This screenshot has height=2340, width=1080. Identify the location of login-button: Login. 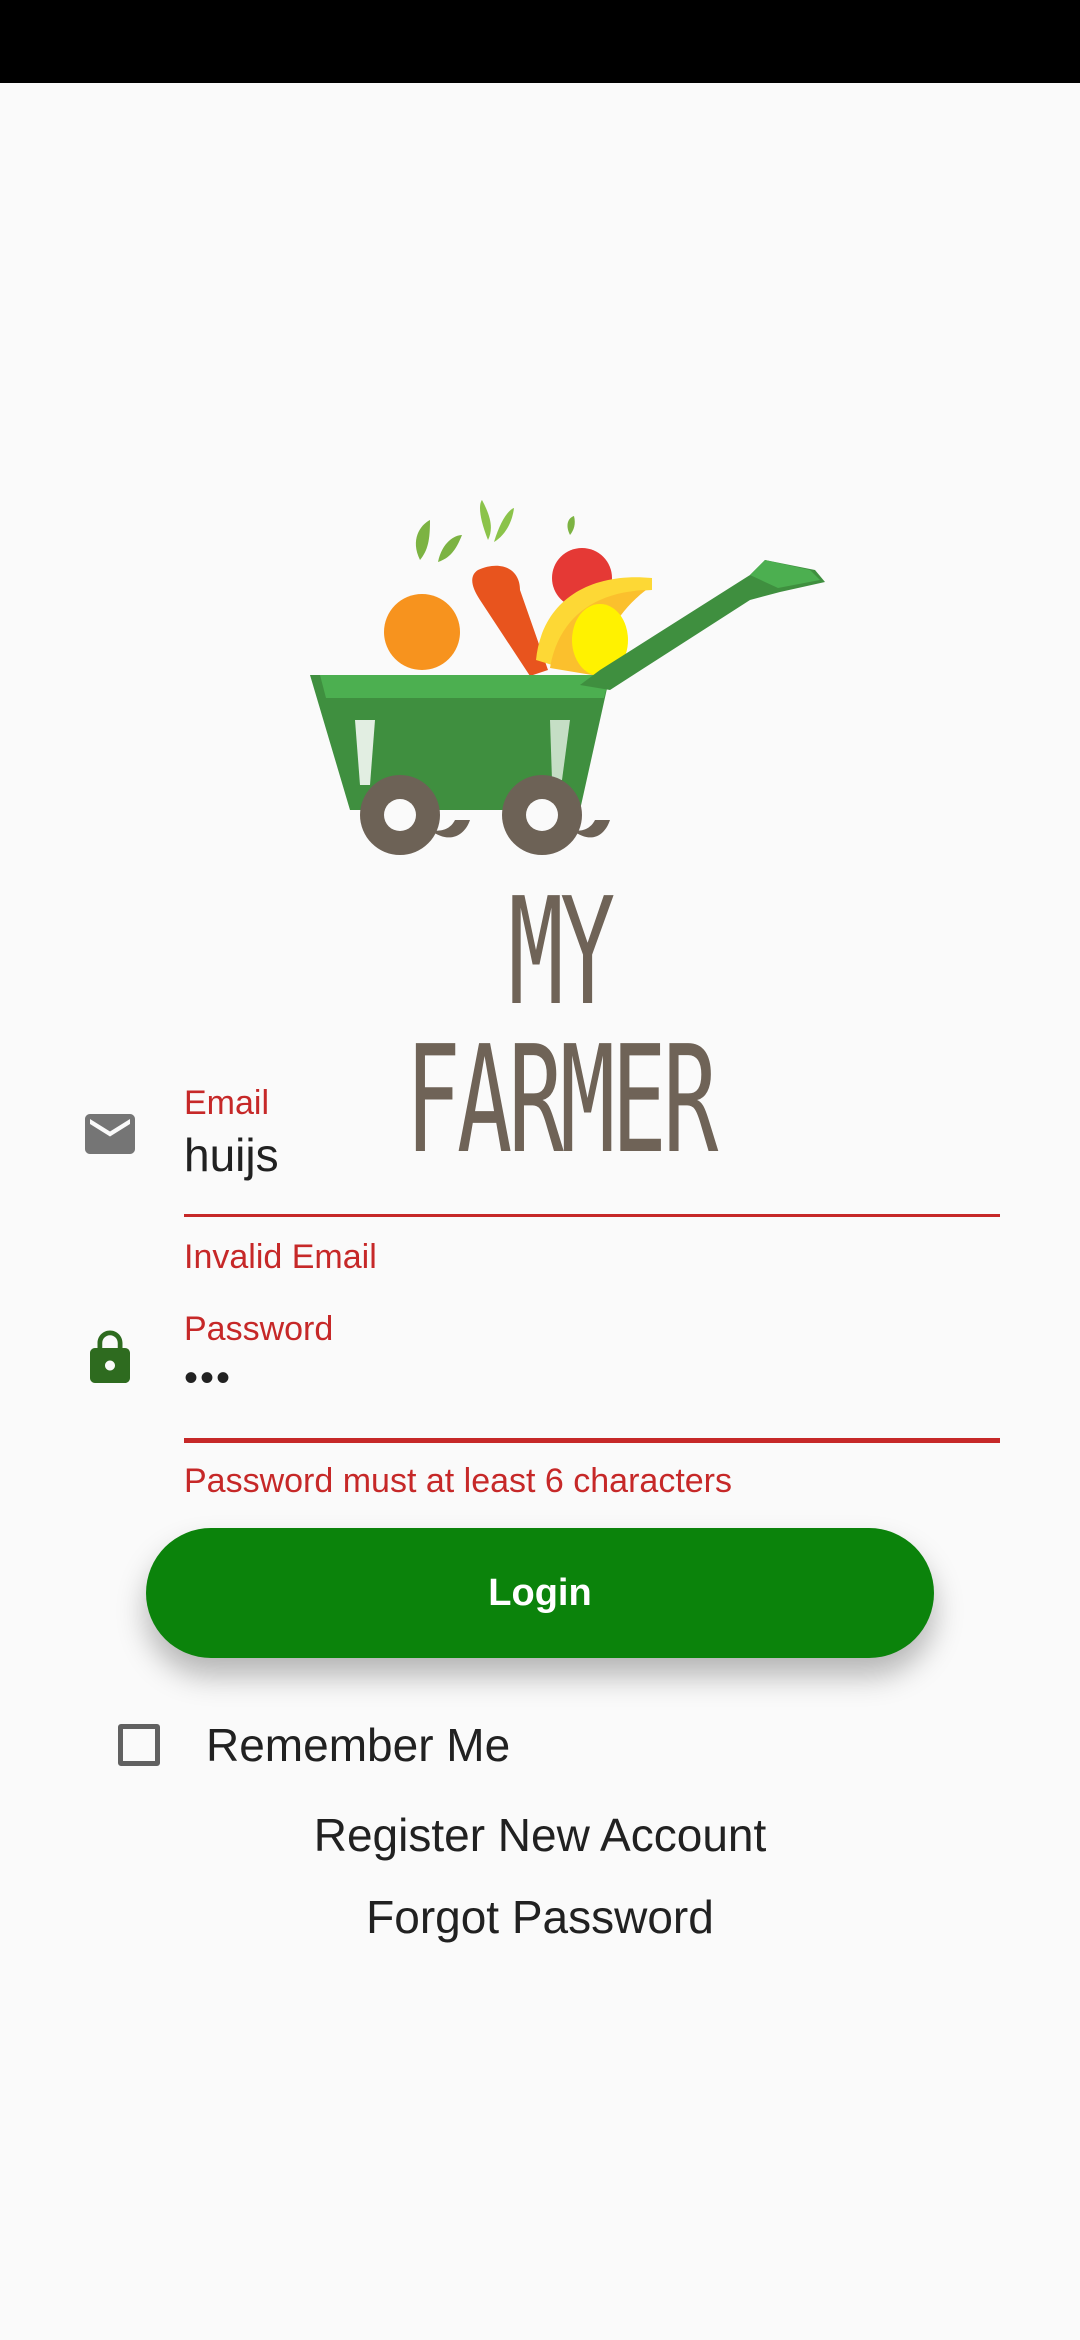
(540, 1593).